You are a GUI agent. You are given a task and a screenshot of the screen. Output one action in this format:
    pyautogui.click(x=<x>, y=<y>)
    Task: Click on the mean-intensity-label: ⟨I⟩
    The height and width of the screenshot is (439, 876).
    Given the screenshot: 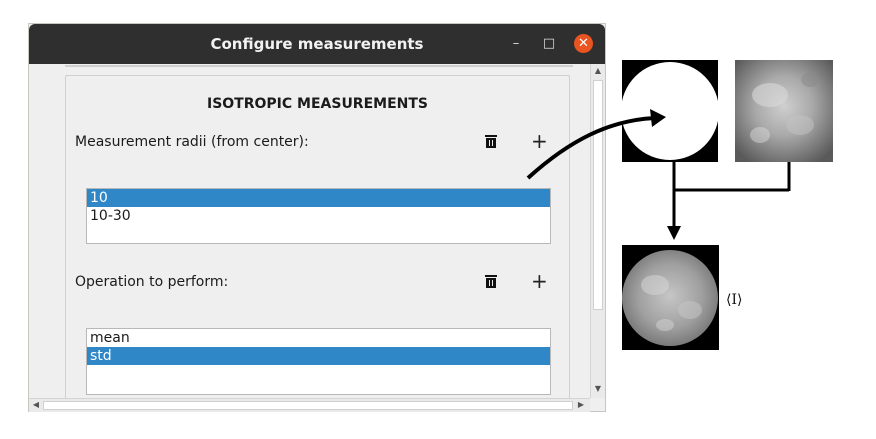 What is the action you would take?
    pyautogui.click(x=734, y=300)
    